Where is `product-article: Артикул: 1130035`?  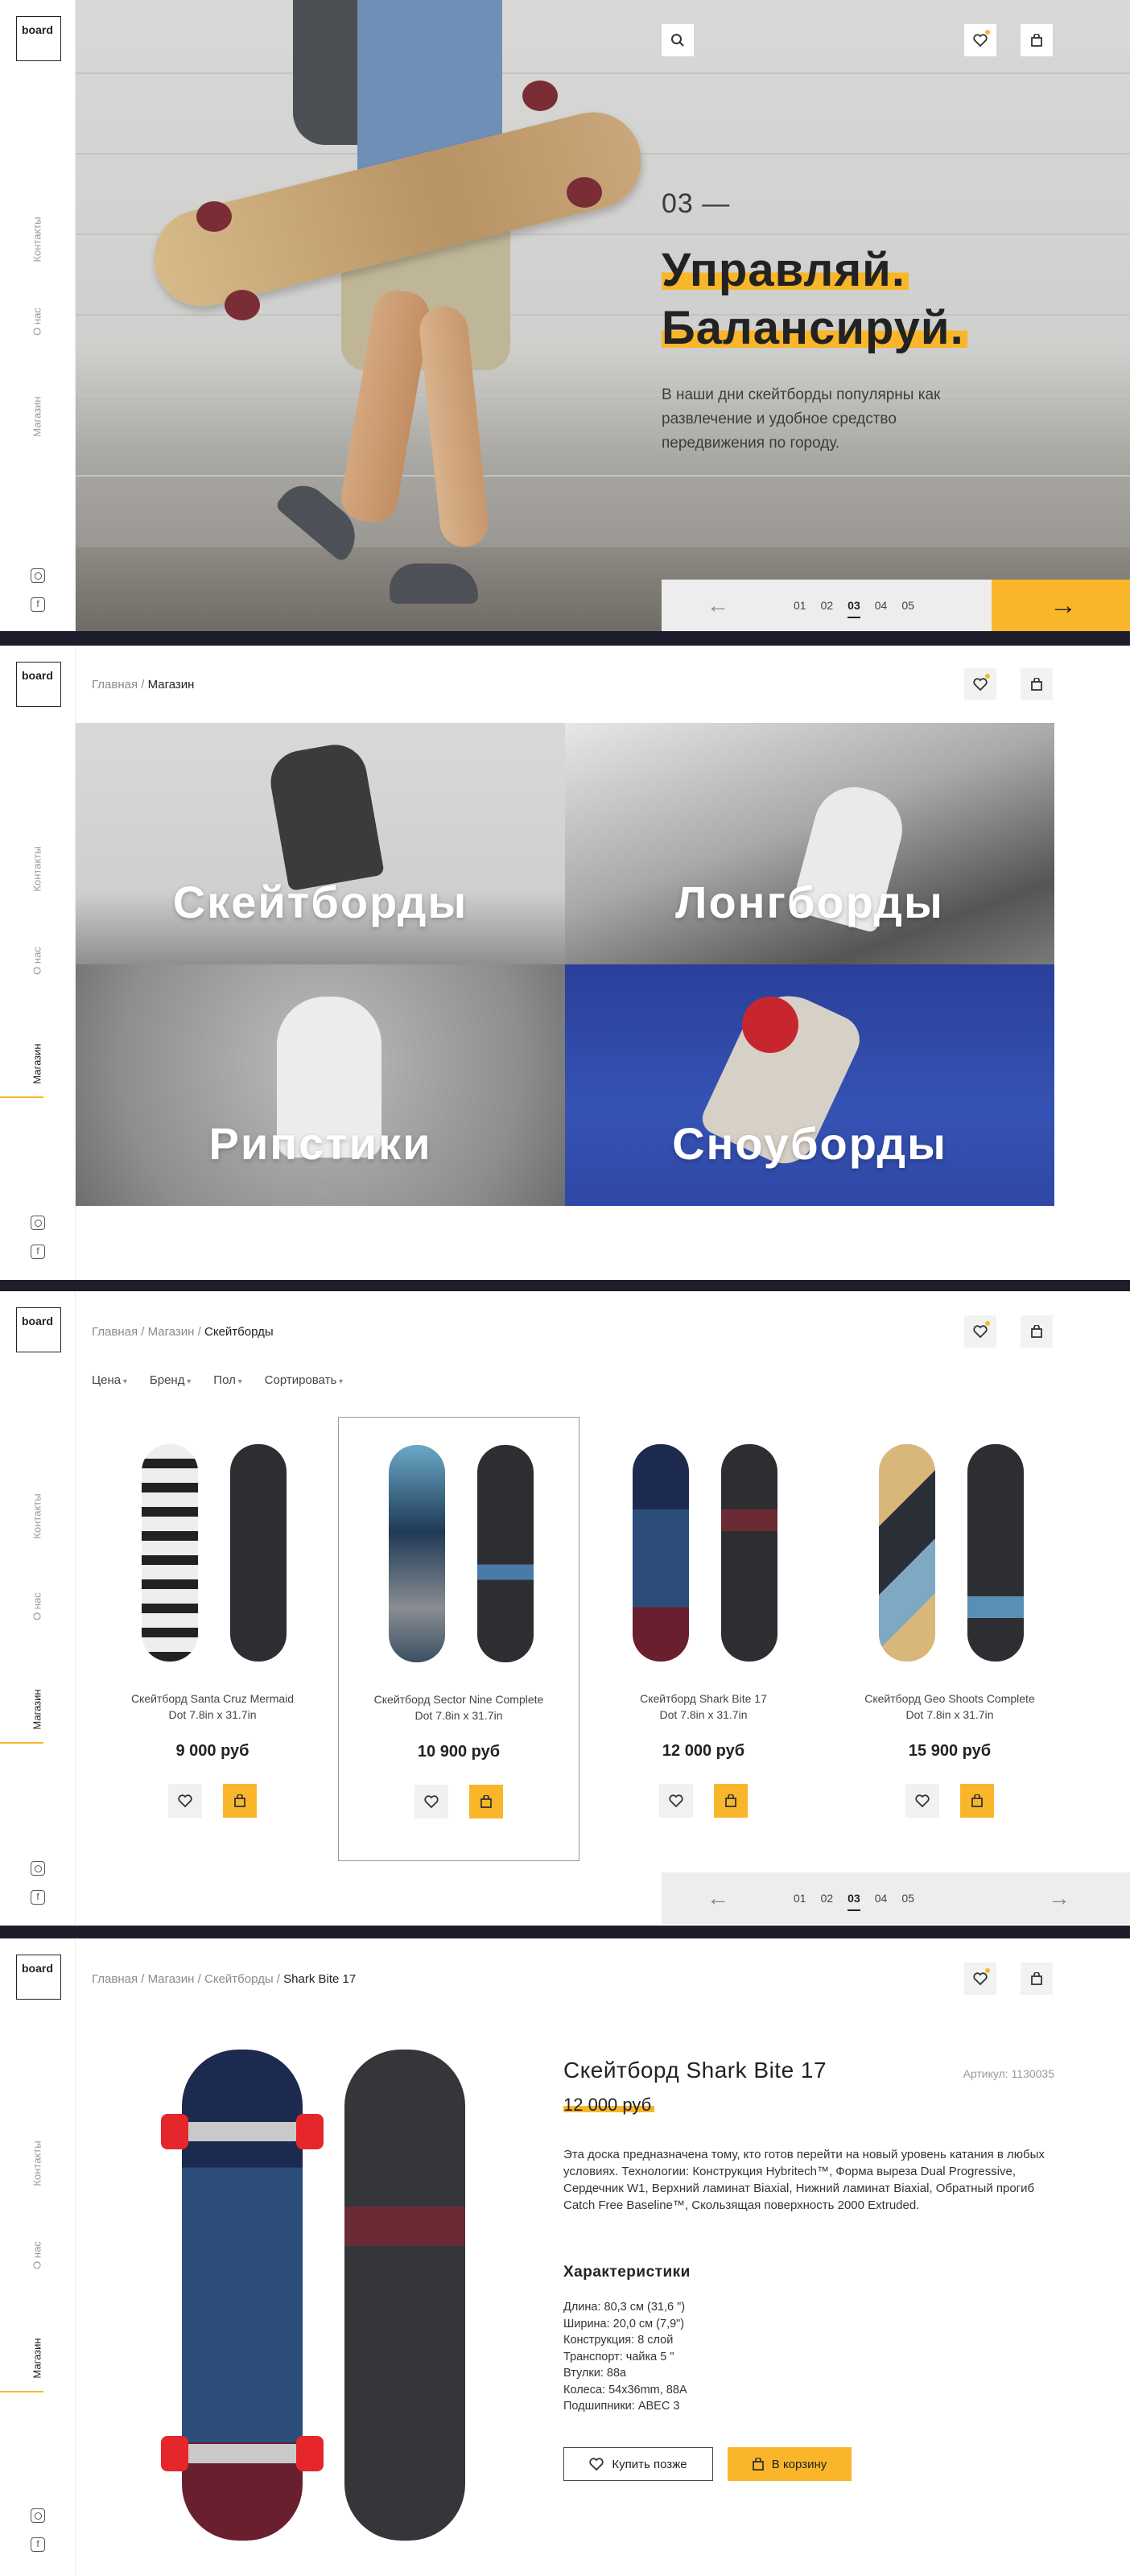
product-article: Артикул: 1130035 is located at coordinates (1008, 2073).